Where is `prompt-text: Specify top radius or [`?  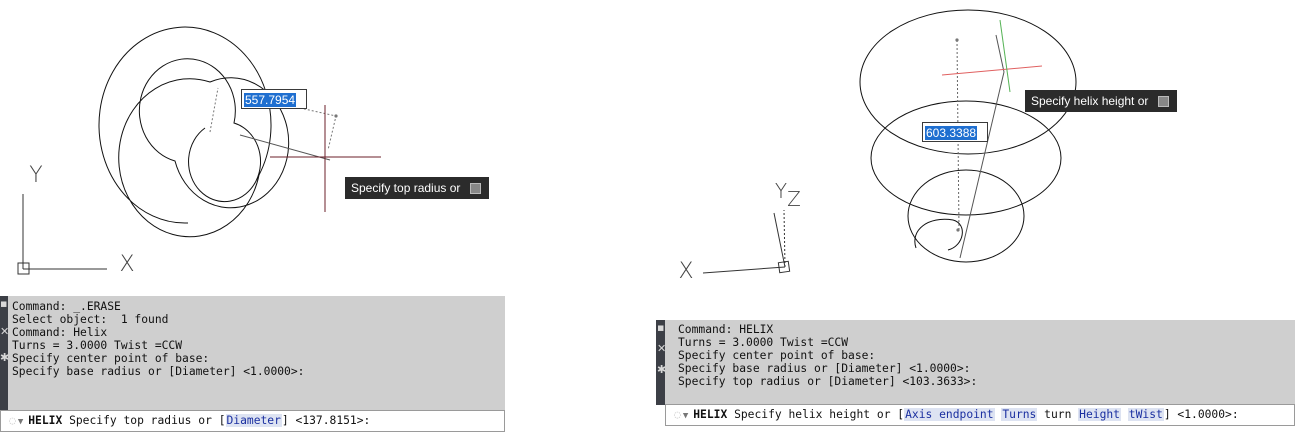
prompt-text: Specify top radius or [ is located at coordinates (147, 420).